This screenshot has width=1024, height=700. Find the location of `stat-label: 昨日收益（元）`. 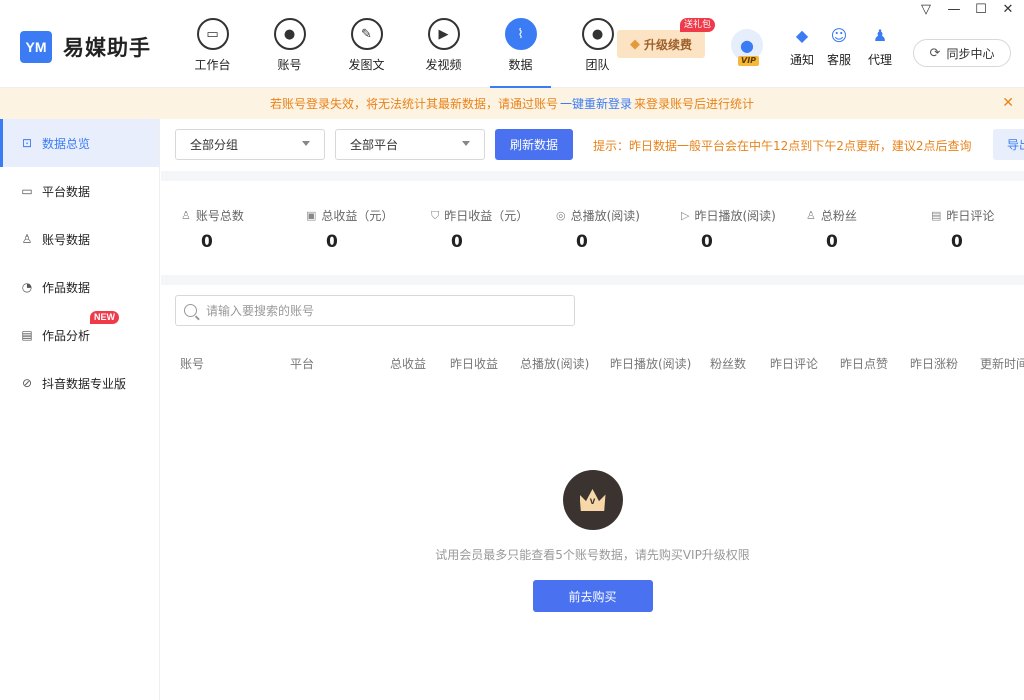

stat-label: 昨日收益（元） is located at coordinates (486, 216).